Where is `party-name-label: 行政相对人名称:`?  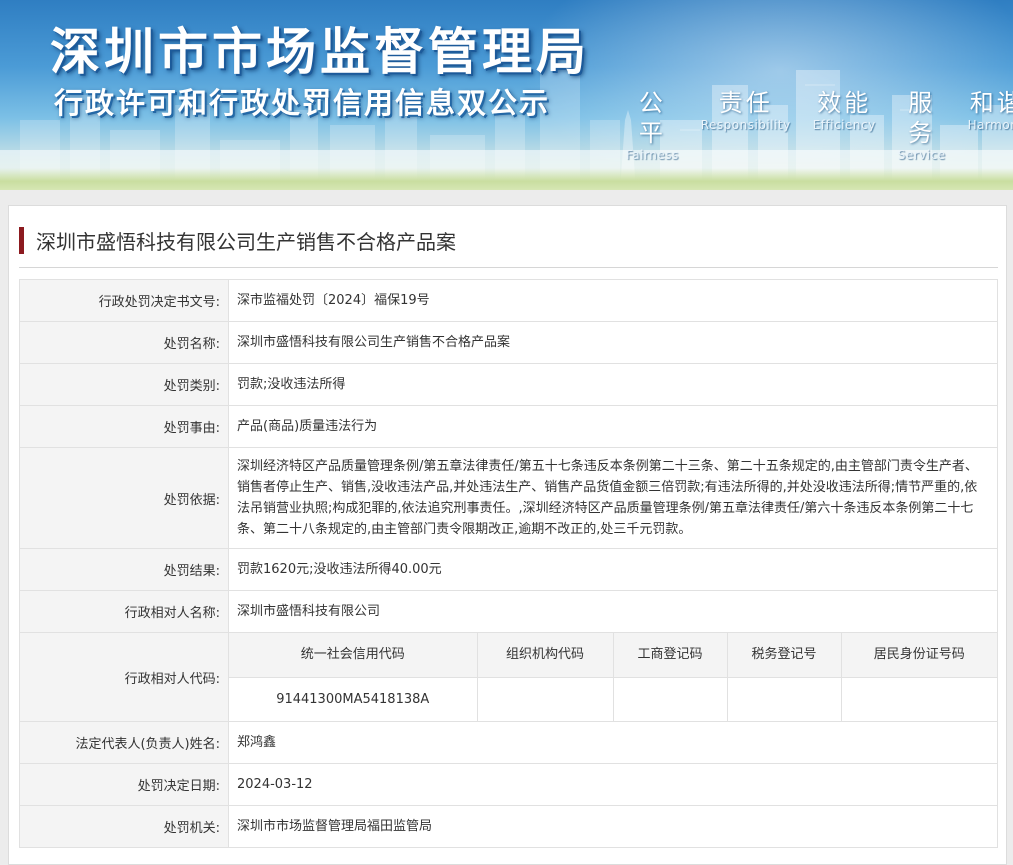
party-name-label: 行政相对人名称: is located at coordinates (124, 611).